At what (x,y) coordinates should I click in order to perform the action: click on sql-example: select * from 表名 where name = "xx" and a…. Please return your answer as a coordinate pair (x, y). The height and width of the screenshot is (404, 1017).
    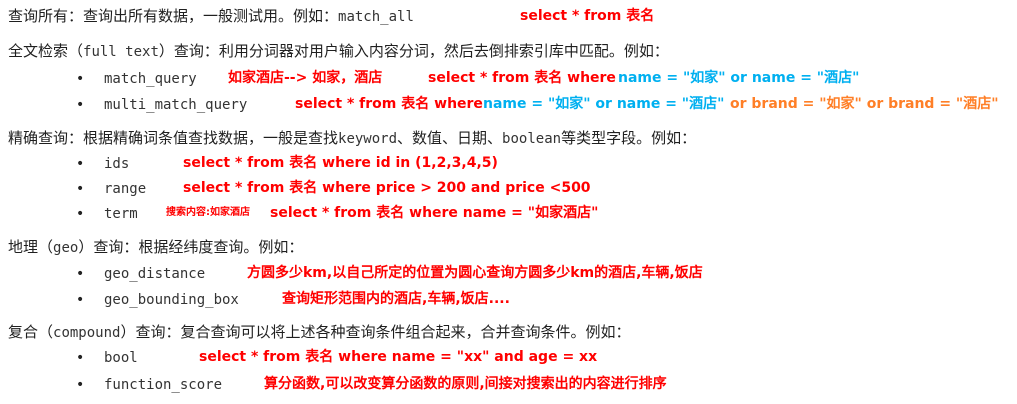
    Looking at the image, I should click on (398, 357).